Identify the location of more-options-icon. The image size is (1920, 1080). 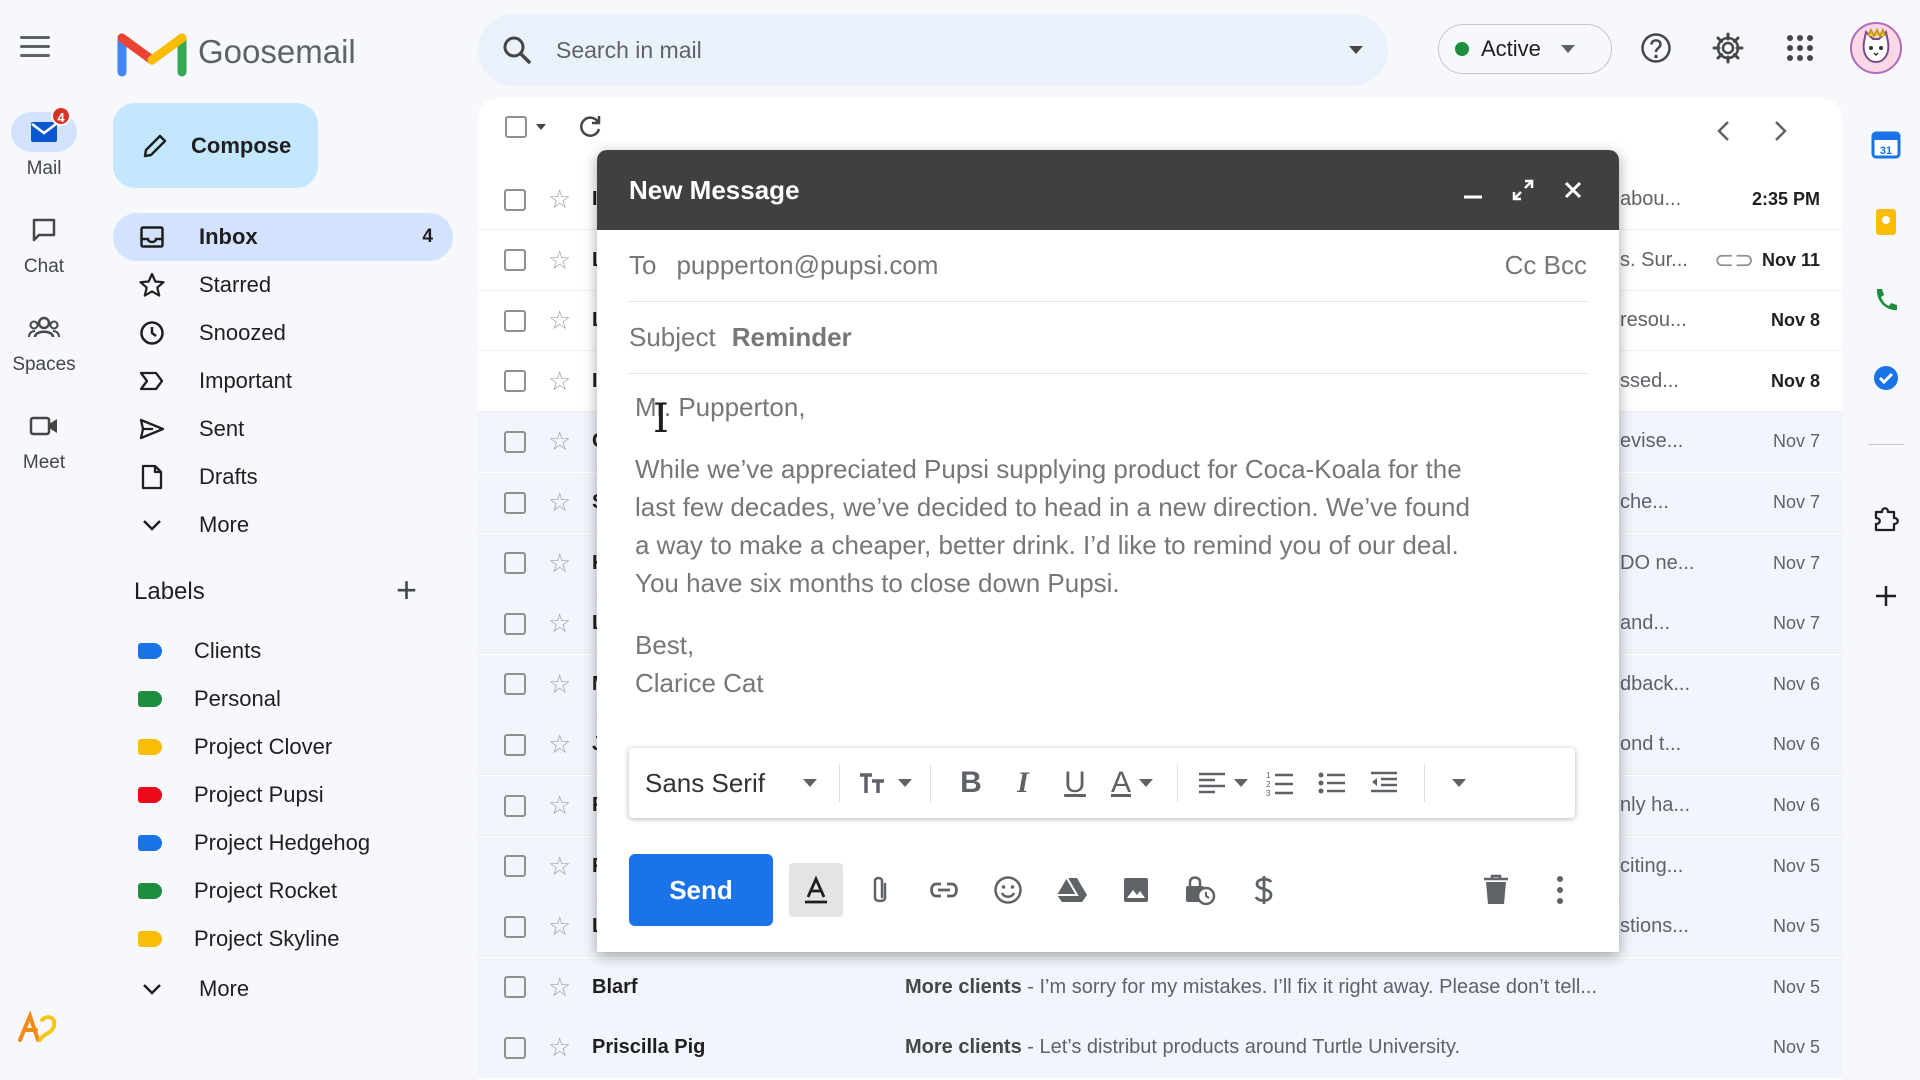
(1560, 890).